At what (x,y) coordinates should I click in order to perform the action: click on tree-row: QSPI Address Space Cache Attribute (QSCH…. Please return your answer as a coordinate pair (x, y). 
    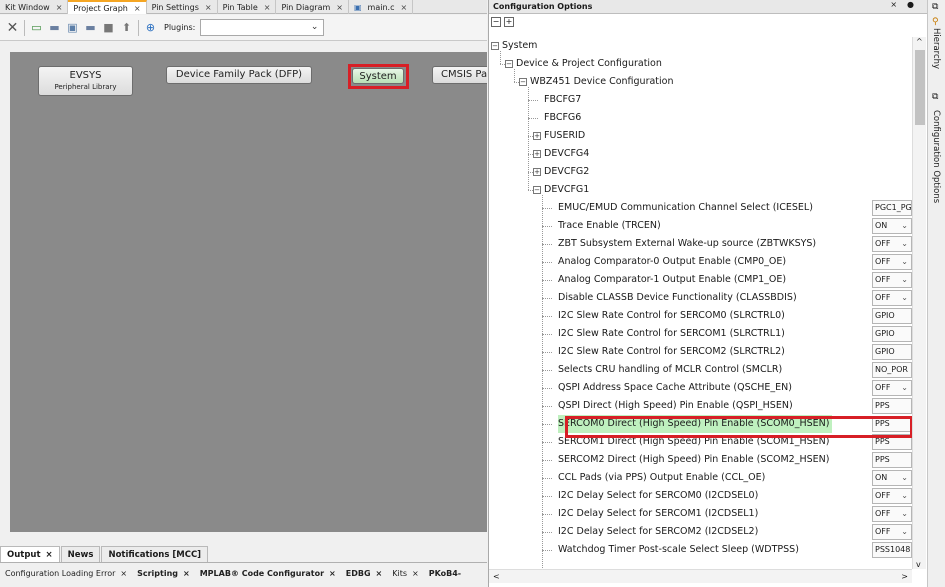
    Looking at the image, I should click on (700, 388).